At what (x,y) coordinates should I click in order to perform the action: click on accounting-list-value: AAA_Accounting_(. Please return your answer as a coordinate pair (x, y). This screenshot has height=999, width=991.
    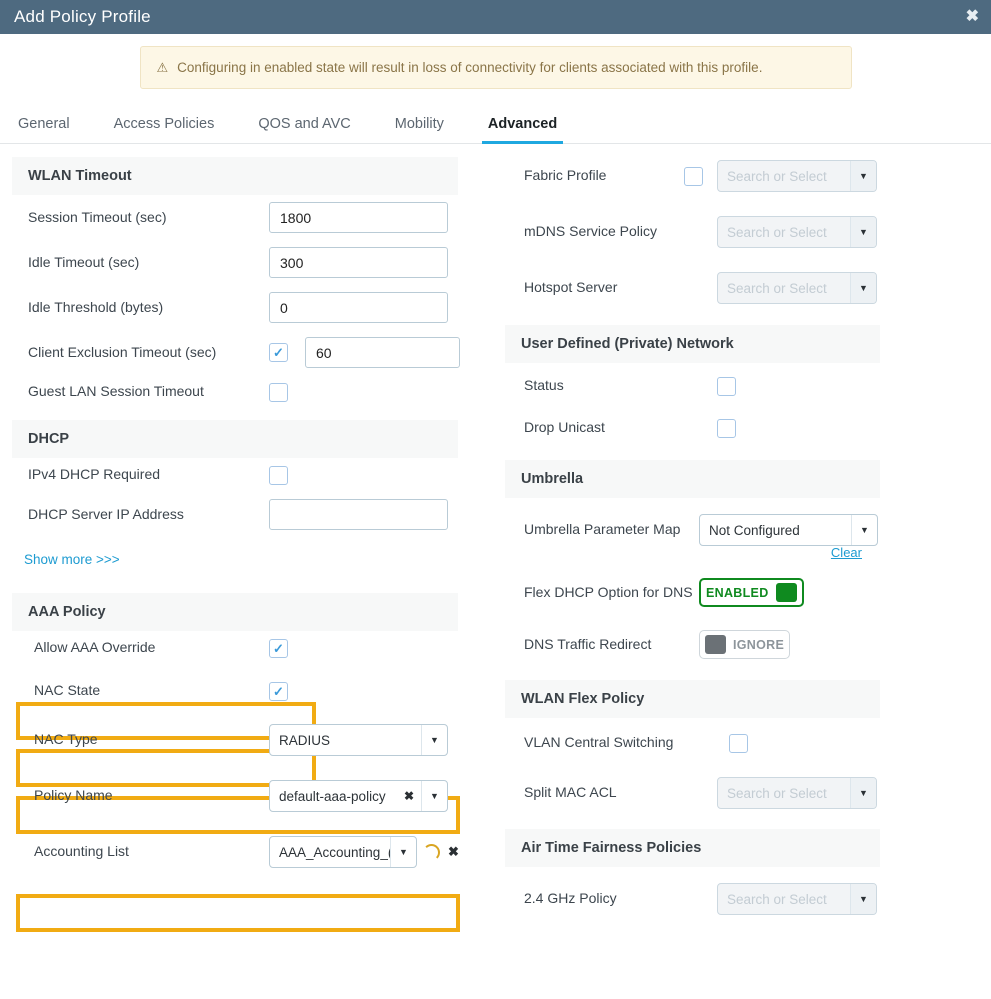
    Looking at the image, I should click on (334, 852).